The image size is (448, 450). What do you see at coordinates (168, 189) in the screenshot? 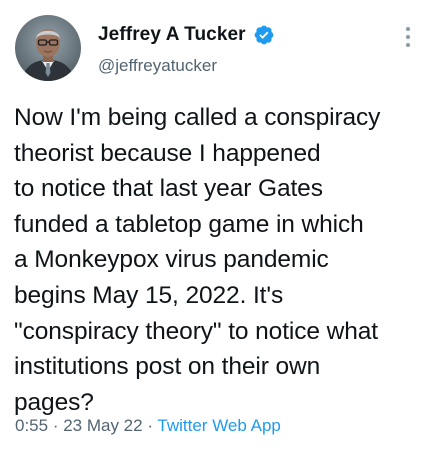
I see `tweet-text-line: to notice that last year Gates` at bounding box center [168, 189].